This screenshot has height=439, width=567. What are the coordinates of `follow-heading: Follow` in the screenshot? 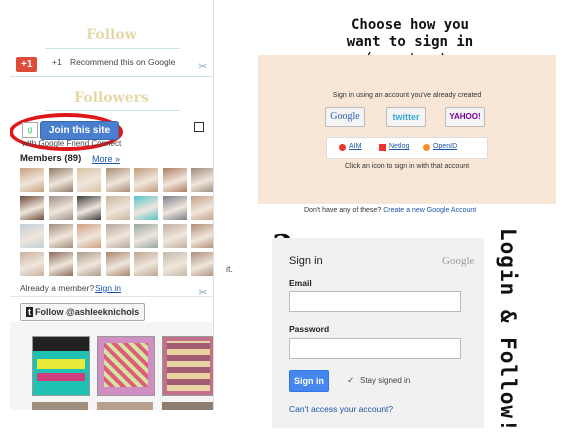 It's located at (111, 35).